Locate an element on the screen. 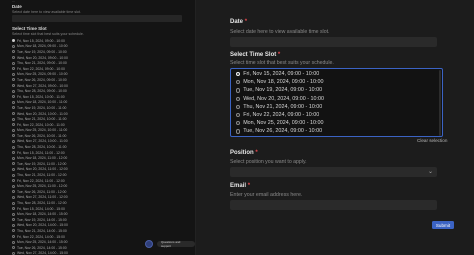 This screenshot has height=255, width=474. clear-selection-link: Clear selection is located at coordinates (432, 140).